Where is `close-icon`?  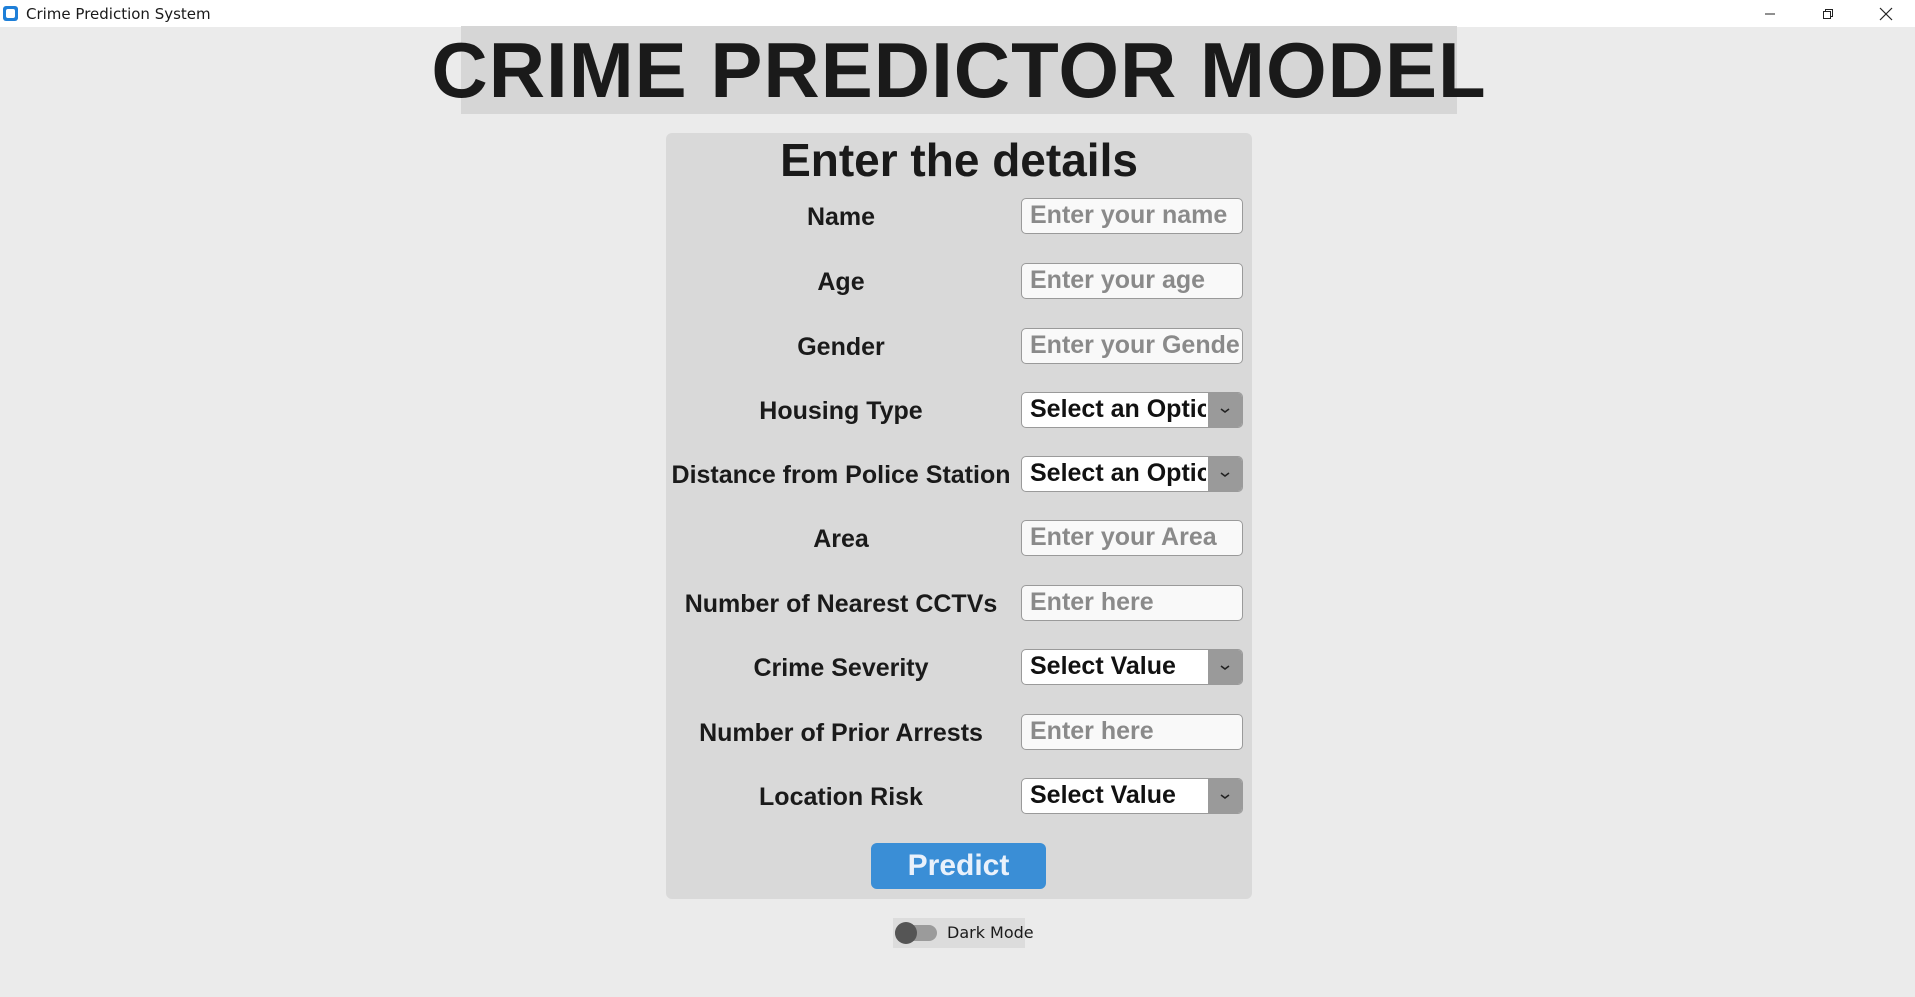
close-icon is located at coordinates (1886, 13).